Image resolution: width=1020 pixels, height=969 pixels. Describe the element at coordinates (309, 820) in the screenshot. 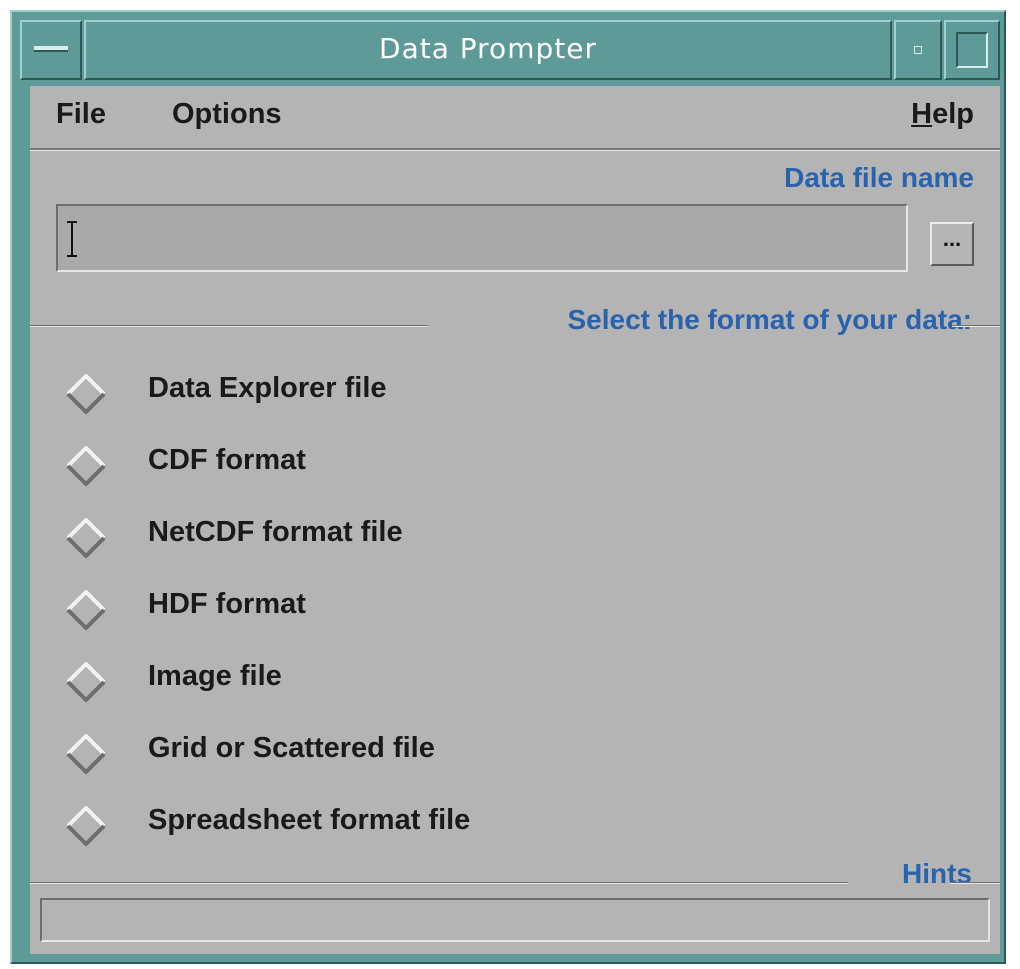

I see `format-option-label: Spreadsheet format file` at that location.